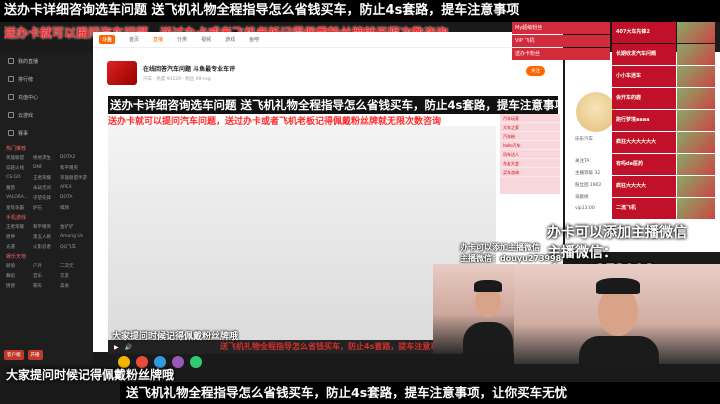 The width and height of the screenshot is (720, 404). Describe the element at coordinates (16, 257) in the screenshot. I see `sidebar-section-fun: 娱乐天地` at that location.